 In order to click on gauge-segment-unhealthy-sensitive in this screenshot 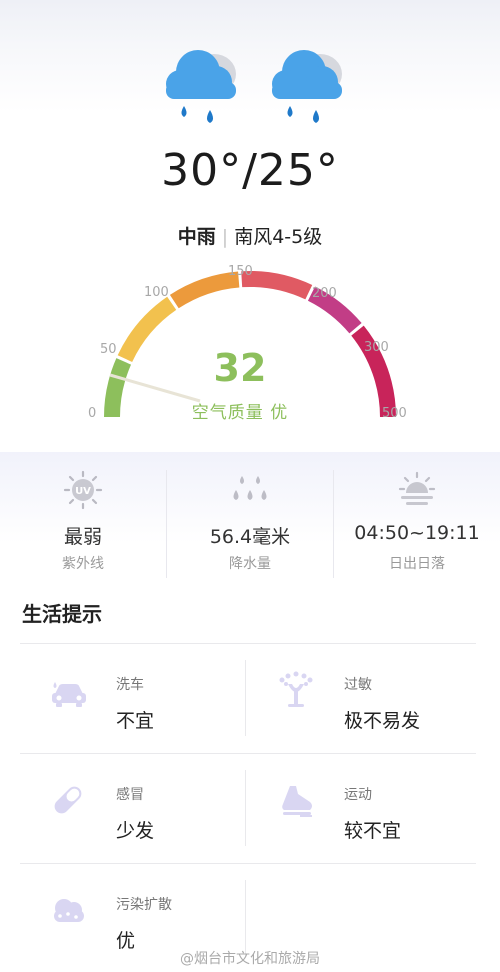, I will do `click(204, 290)`.